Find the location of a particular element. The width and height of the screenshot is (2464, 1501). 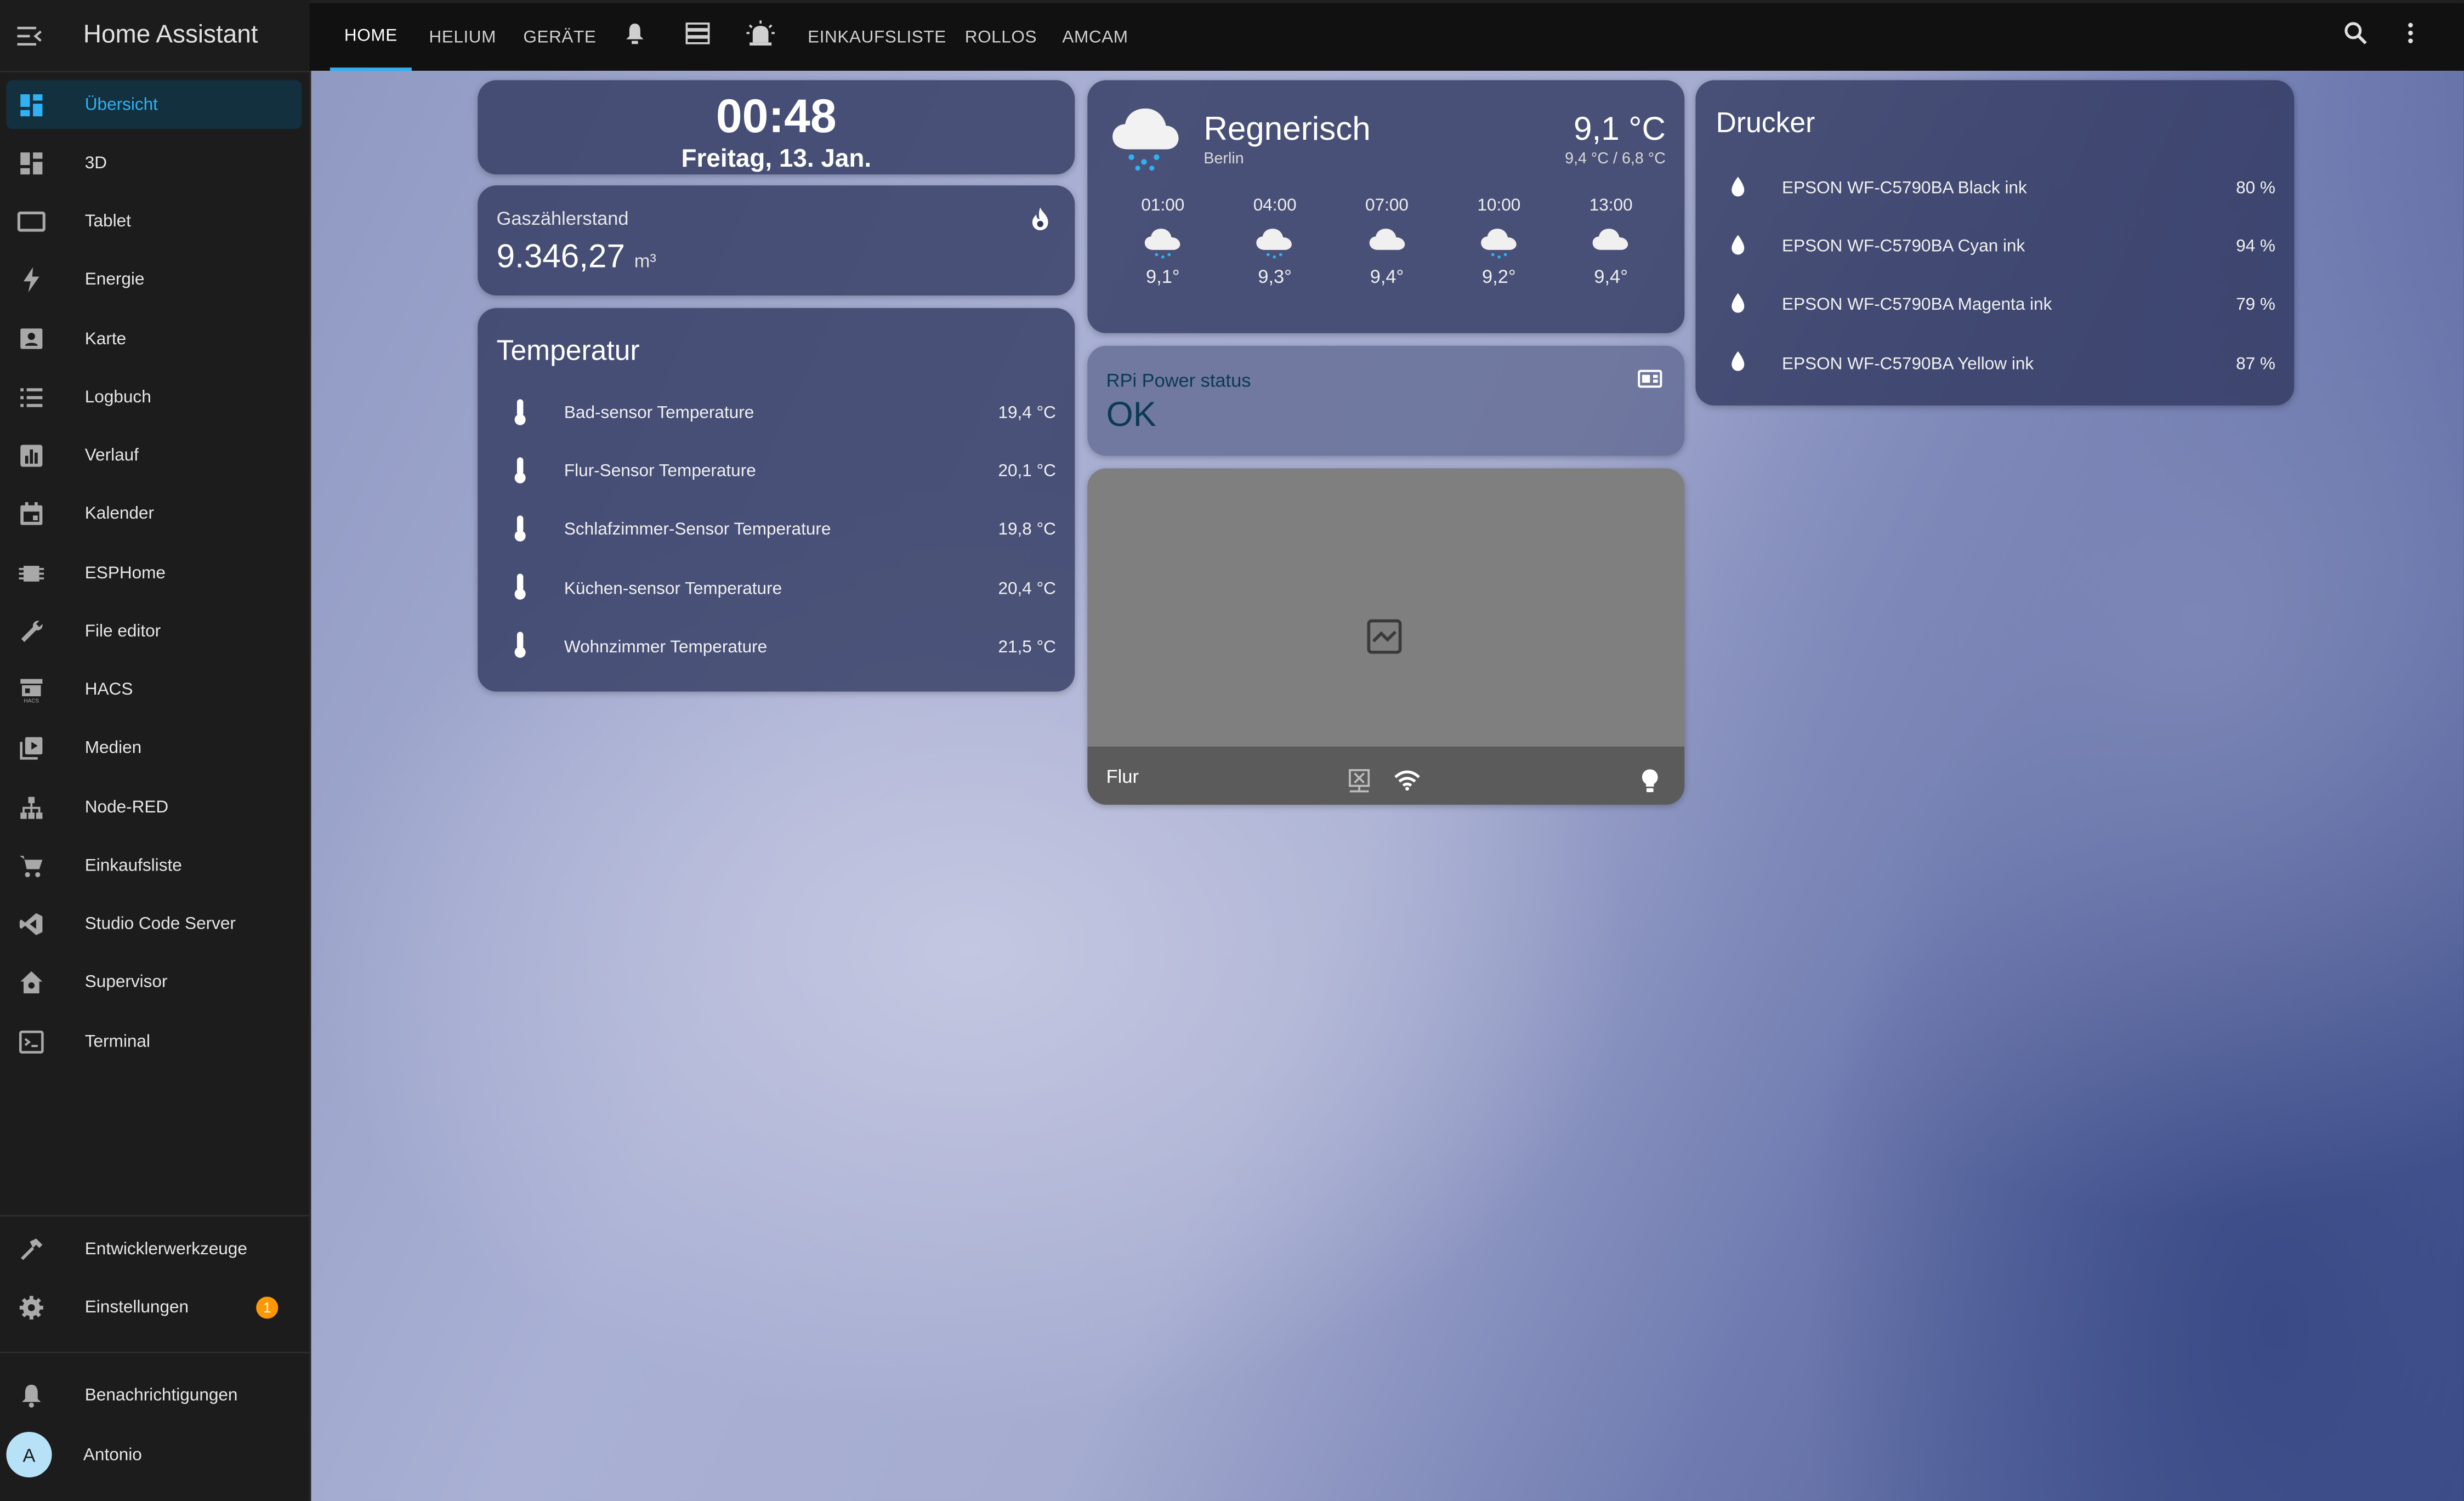

sidebar-item-supervisor: Supervisor is located at coordinates (154, 981).